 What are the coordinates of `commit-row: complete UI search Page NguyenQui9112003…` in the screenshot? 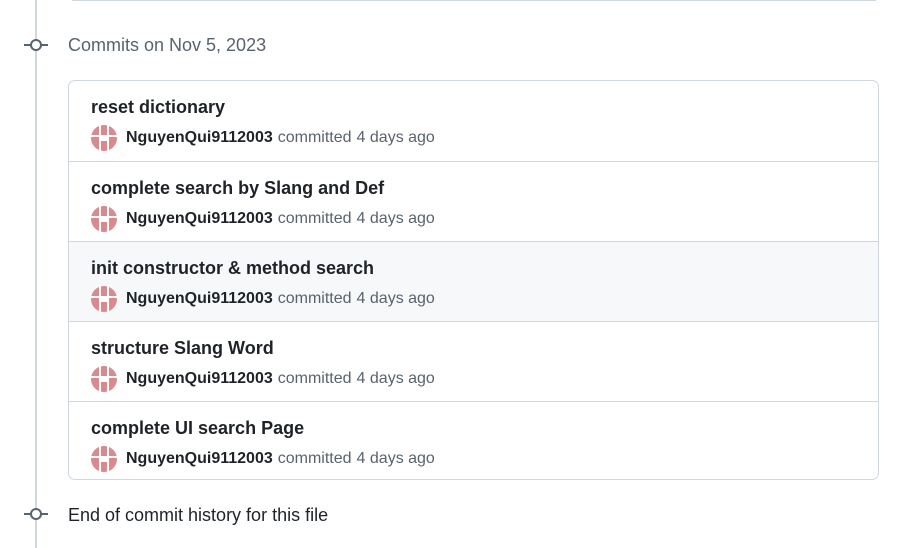 It's located at (473, 440).